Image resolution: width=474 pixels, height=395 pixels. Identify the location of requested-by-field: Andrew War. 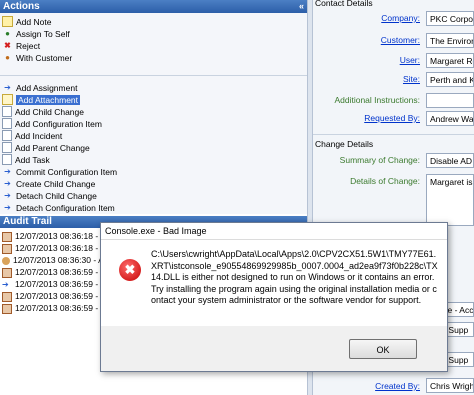
(450, 118).